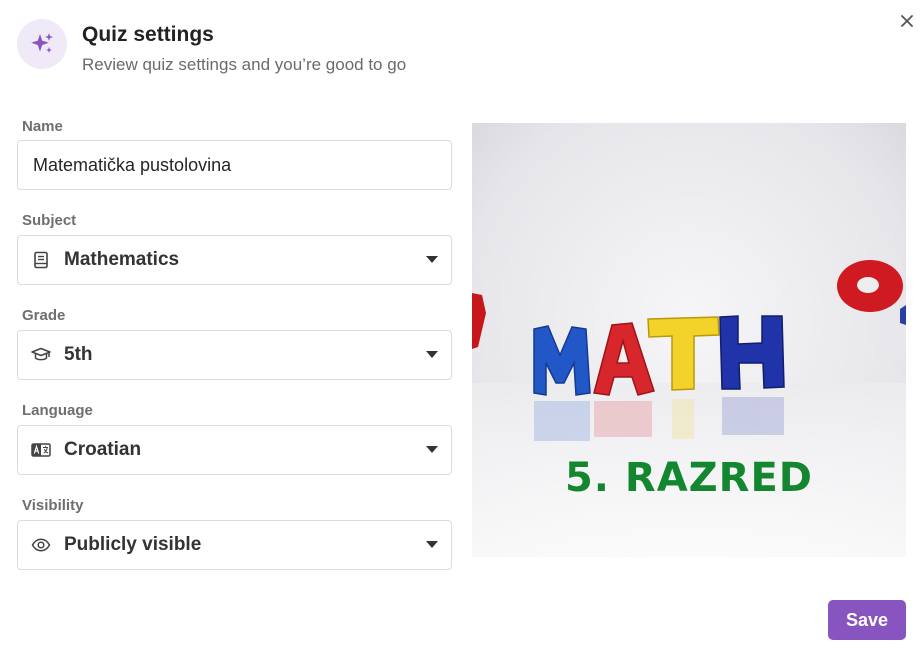 Image resolution: width=923 pixels, height=655 pixels. What do you see at coordinates (103, 449) in the screenshot?
I see `language-value: Croatian` at bounding box center [103, 449].